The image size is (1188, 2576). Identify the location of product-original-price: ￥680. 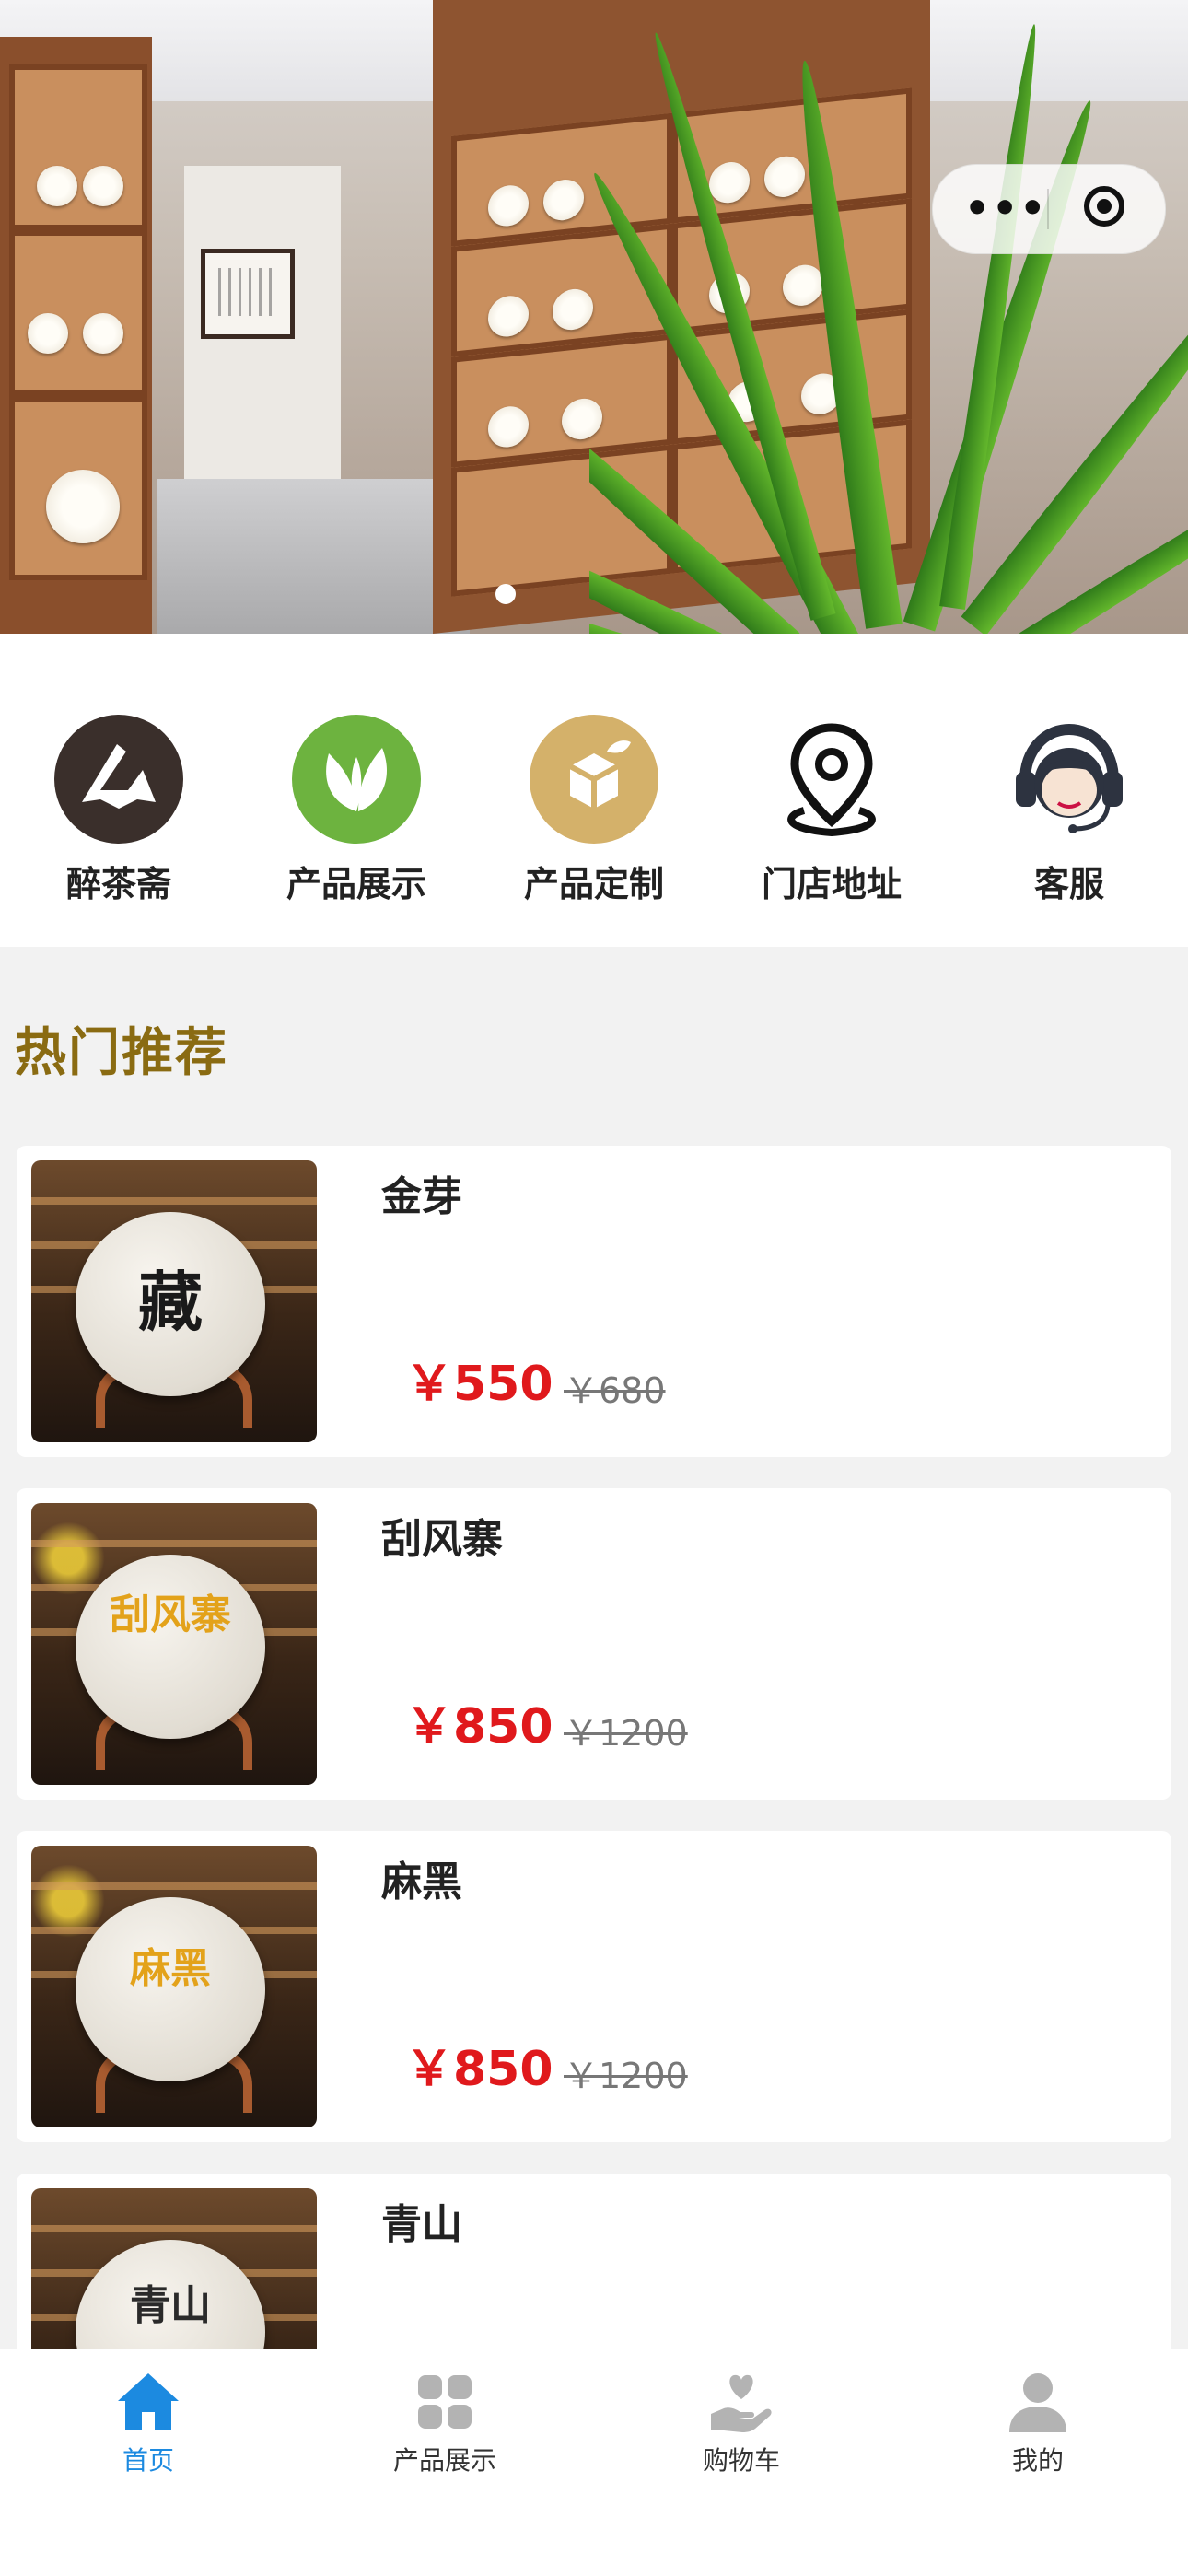
(615, 1390).